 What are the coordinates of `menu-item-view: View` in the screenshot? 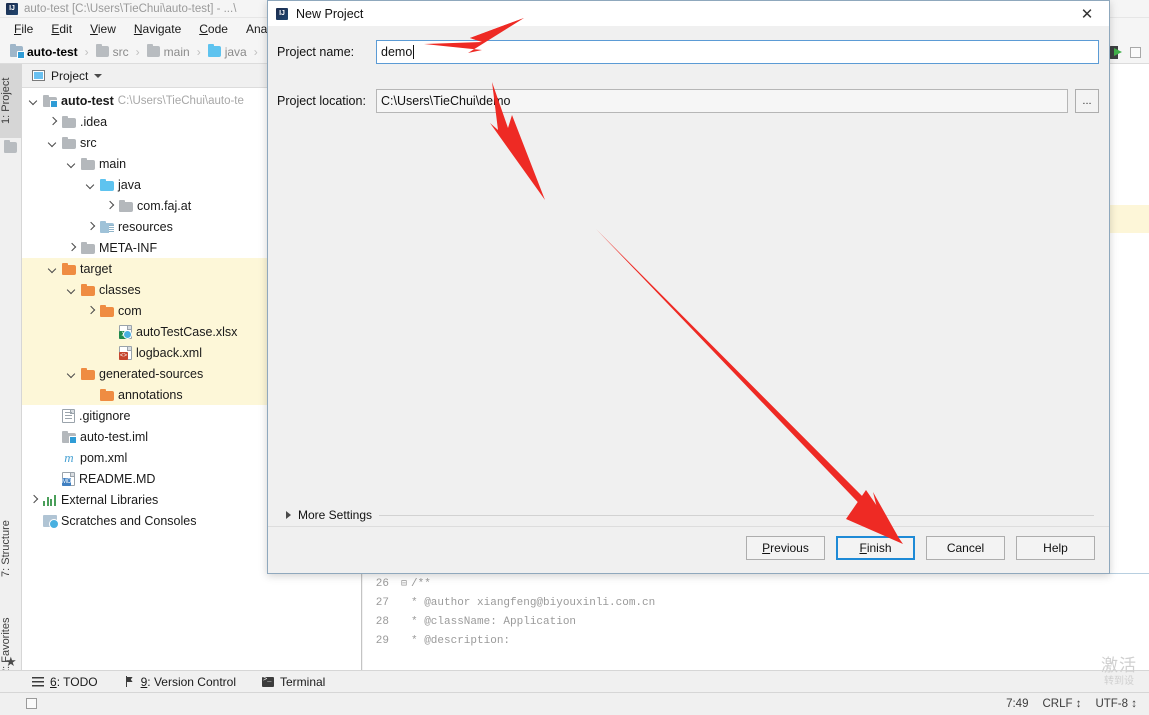 It's located at (103, 29).